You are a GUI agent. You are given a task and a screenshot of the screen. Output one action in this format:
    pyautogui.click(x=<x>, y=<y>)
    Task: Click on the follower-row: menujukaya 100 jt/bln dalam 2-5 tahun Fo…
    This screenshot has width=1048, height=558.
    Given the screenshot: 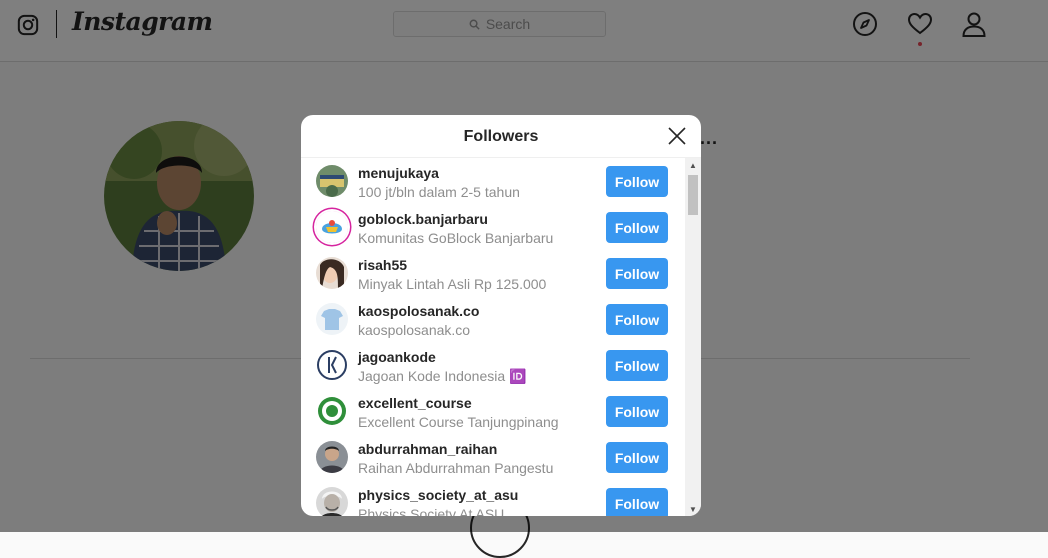 What is the action you would take?
    pyautogui.click(x=493, y=181)
    